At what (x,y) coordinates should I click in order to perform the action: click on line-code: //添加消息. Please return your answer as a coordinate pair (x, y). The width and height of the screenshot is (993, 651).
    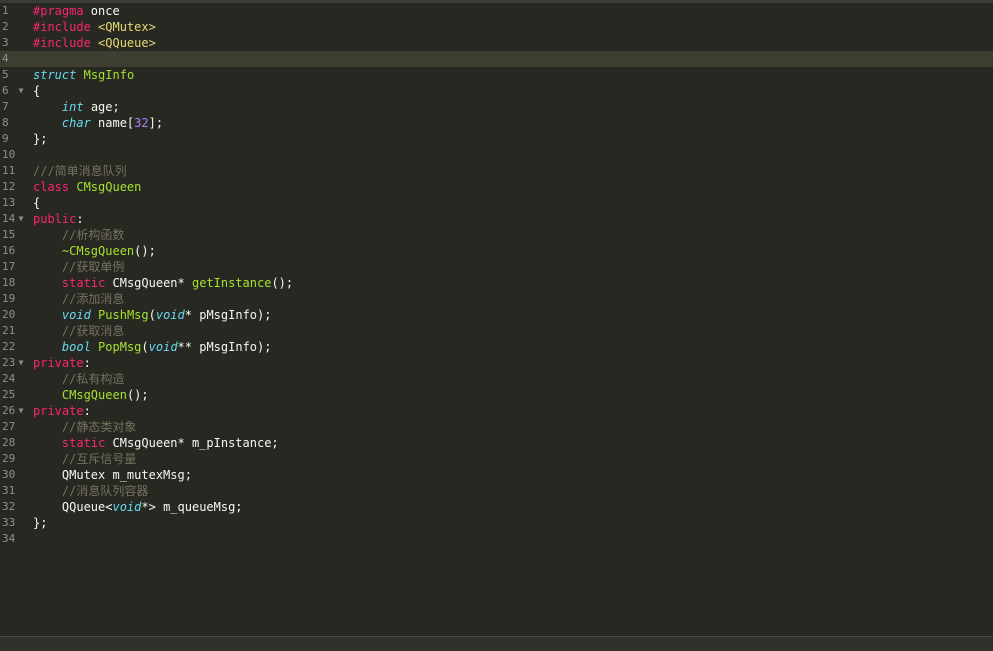
    Looking at the image, I should click on (78, 299).